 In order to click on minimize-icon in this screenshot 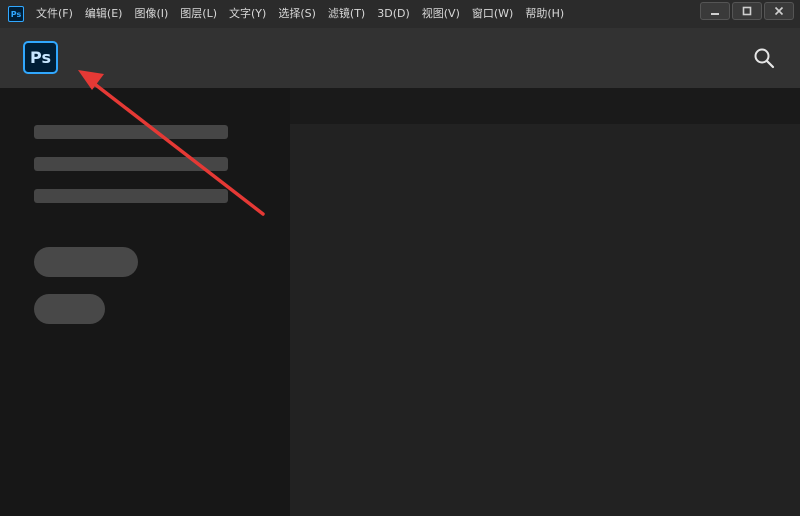, I will do `click(715, 14)`.